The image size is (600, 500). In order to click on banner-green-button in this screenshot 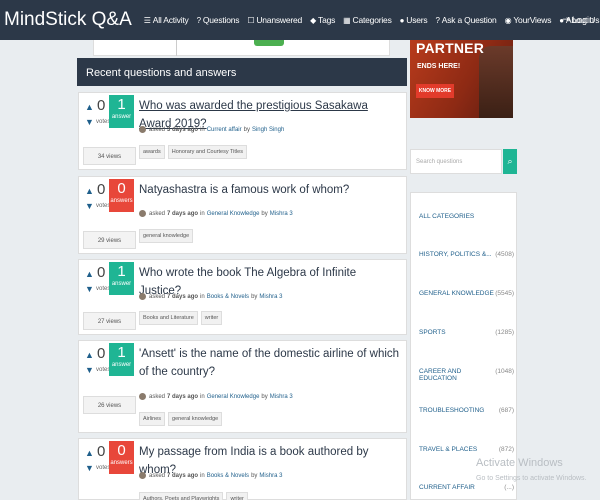, I will do `click(269, 43)`.